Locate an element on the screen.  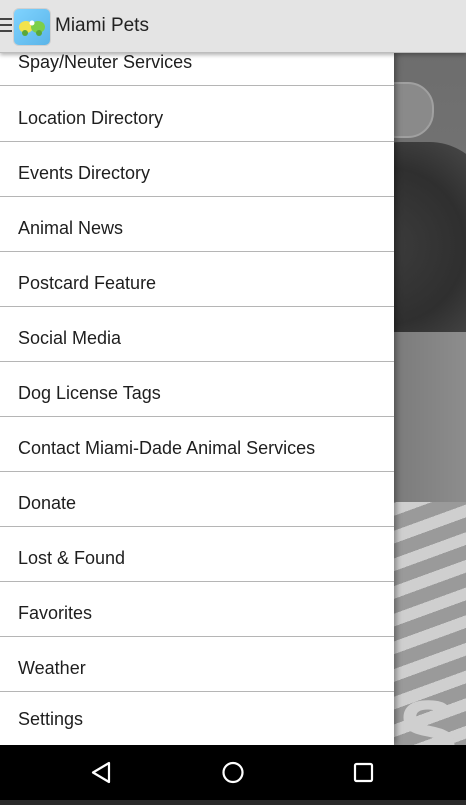
drawer-item-label: Donate is located at coordinates (47, 503).